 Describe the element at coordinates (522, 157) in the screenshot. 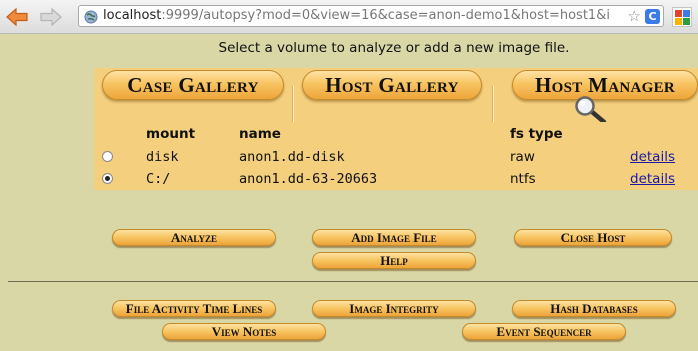

I see `fs-type-cell: raw` at that location.